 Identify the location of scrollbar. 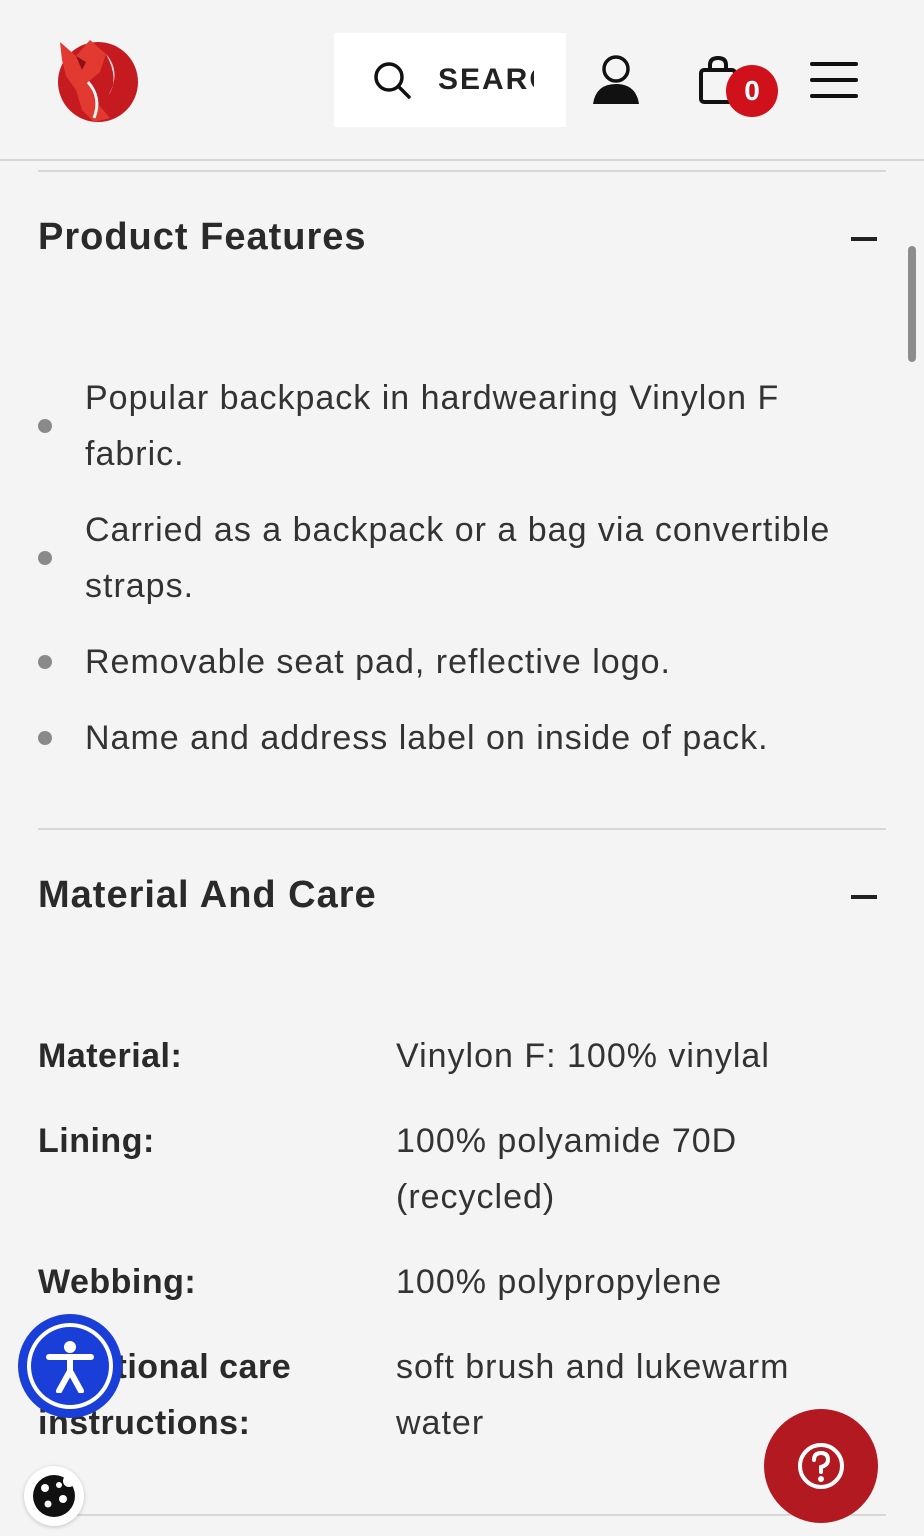
(912, 304).